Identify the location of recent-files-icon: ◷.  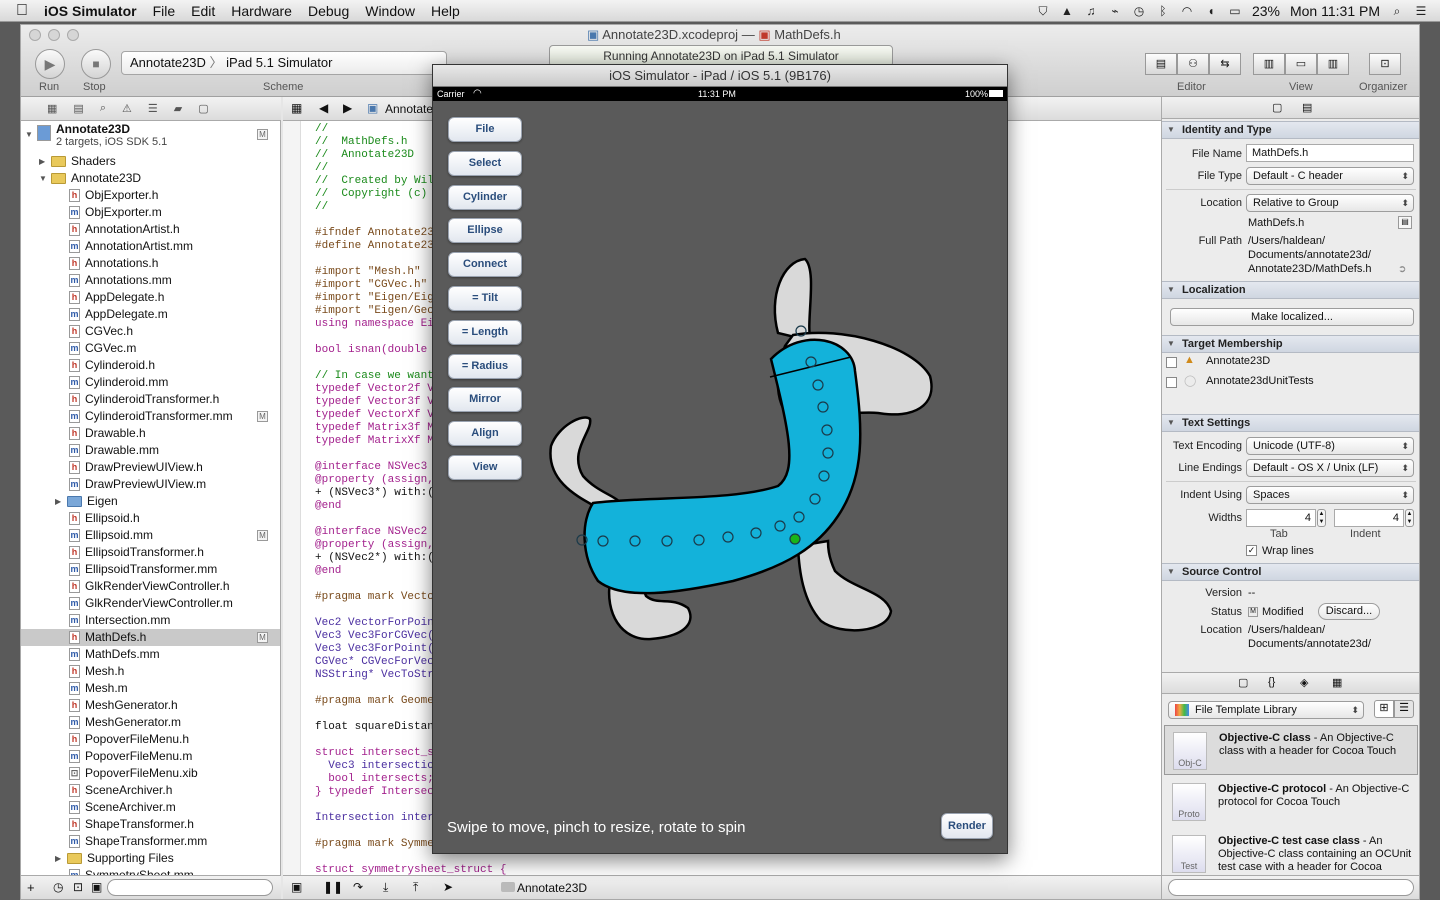
(58, 887).